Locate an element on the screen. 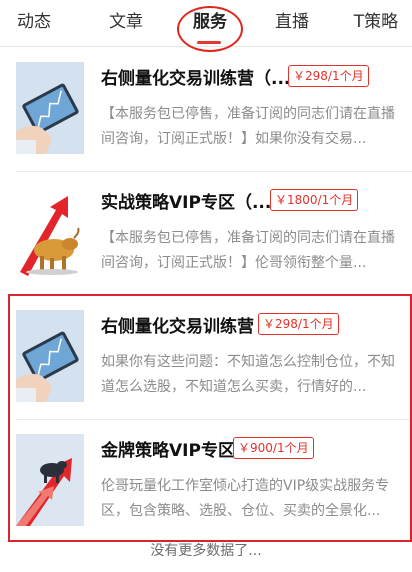 The height and width of the screenshot is (572, 412). tab-dynamics: 动态 is located at coordinates (34, 23).